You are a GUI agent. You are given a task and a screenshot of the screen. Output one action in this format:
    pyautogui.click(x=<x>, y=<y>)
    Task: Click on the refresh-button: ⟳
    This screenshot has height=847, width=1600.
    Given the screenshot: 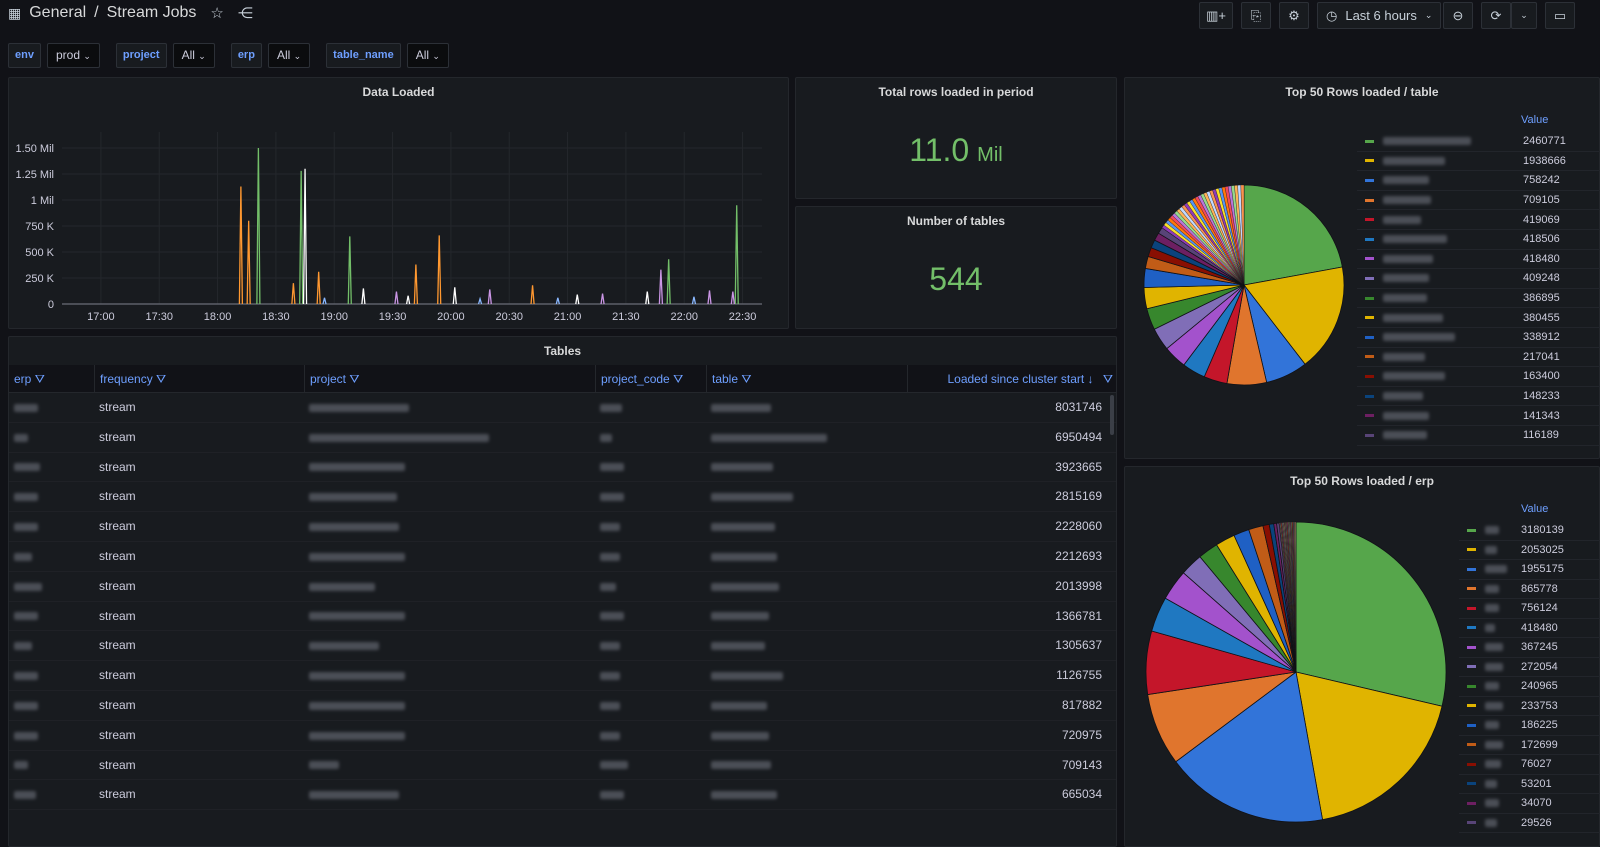 What is the action you would take?
    pyautogui.click(x=1496, y=15)
    